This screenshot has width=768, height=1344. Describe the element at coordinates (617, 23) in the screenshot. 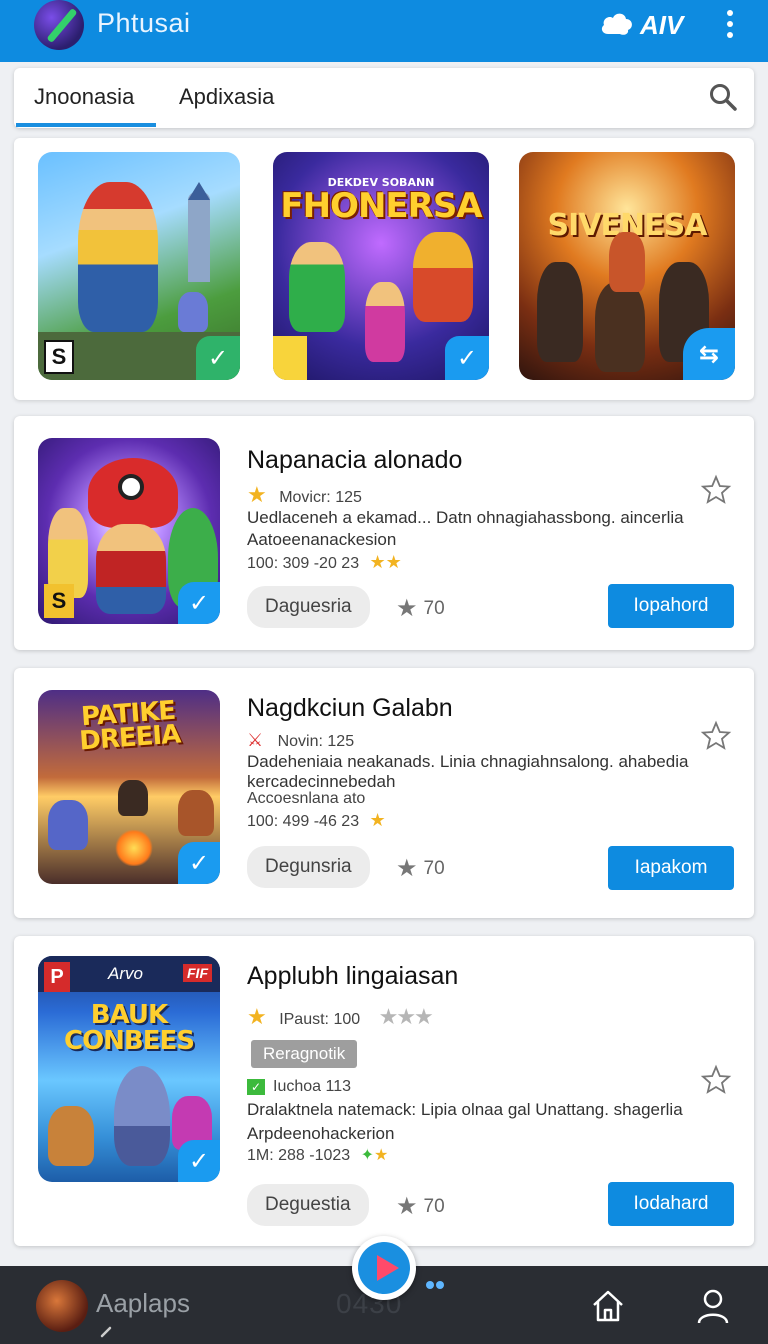

I see `cloud-icon` at that location.